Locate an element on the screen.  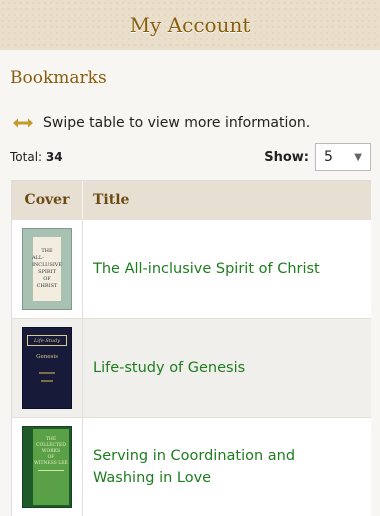
swipe-hint: Swipe table to view more information. is located at coordinates (195, 123).